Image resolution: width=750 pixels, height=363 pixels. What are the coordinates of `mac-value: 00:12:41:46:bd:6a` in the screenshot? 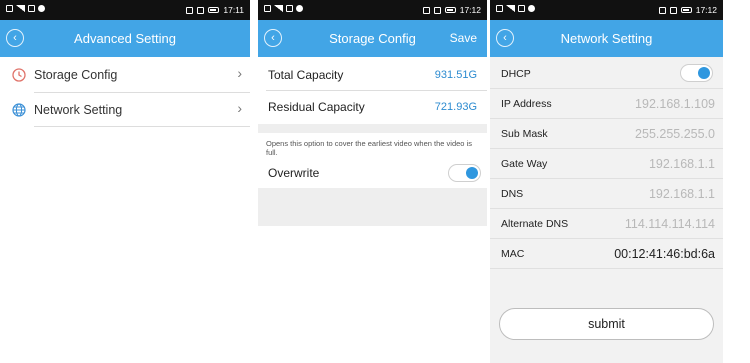 It's located at (664, 253).